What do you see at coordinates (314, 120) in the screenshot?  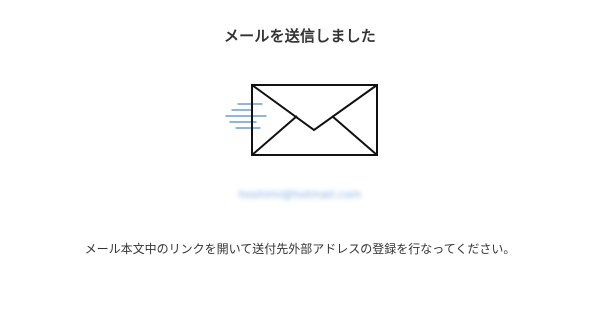 I see `envelope` at bounding box center [314, 120].